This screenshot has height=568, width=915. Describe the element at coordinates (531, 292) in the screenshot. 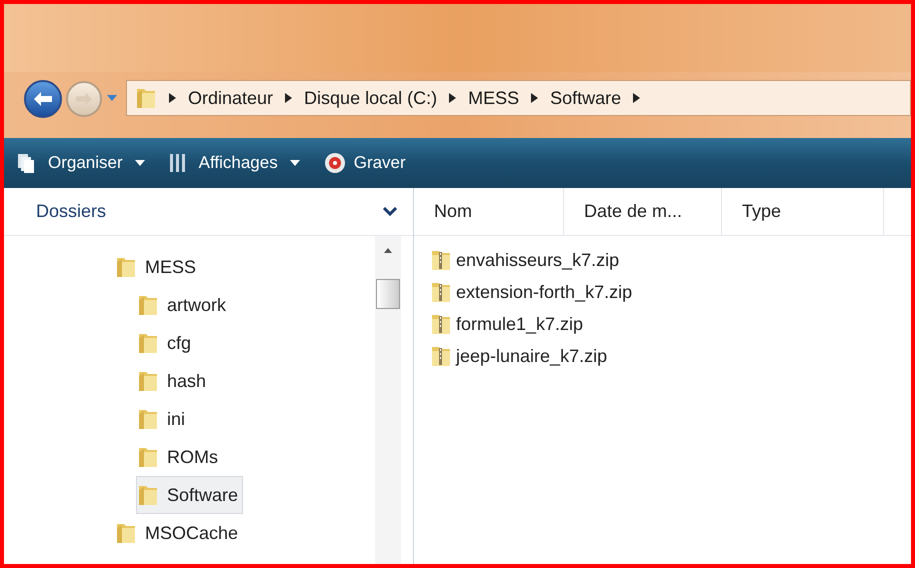

I see `file-item: extension-forth_k7.zip` at that location.